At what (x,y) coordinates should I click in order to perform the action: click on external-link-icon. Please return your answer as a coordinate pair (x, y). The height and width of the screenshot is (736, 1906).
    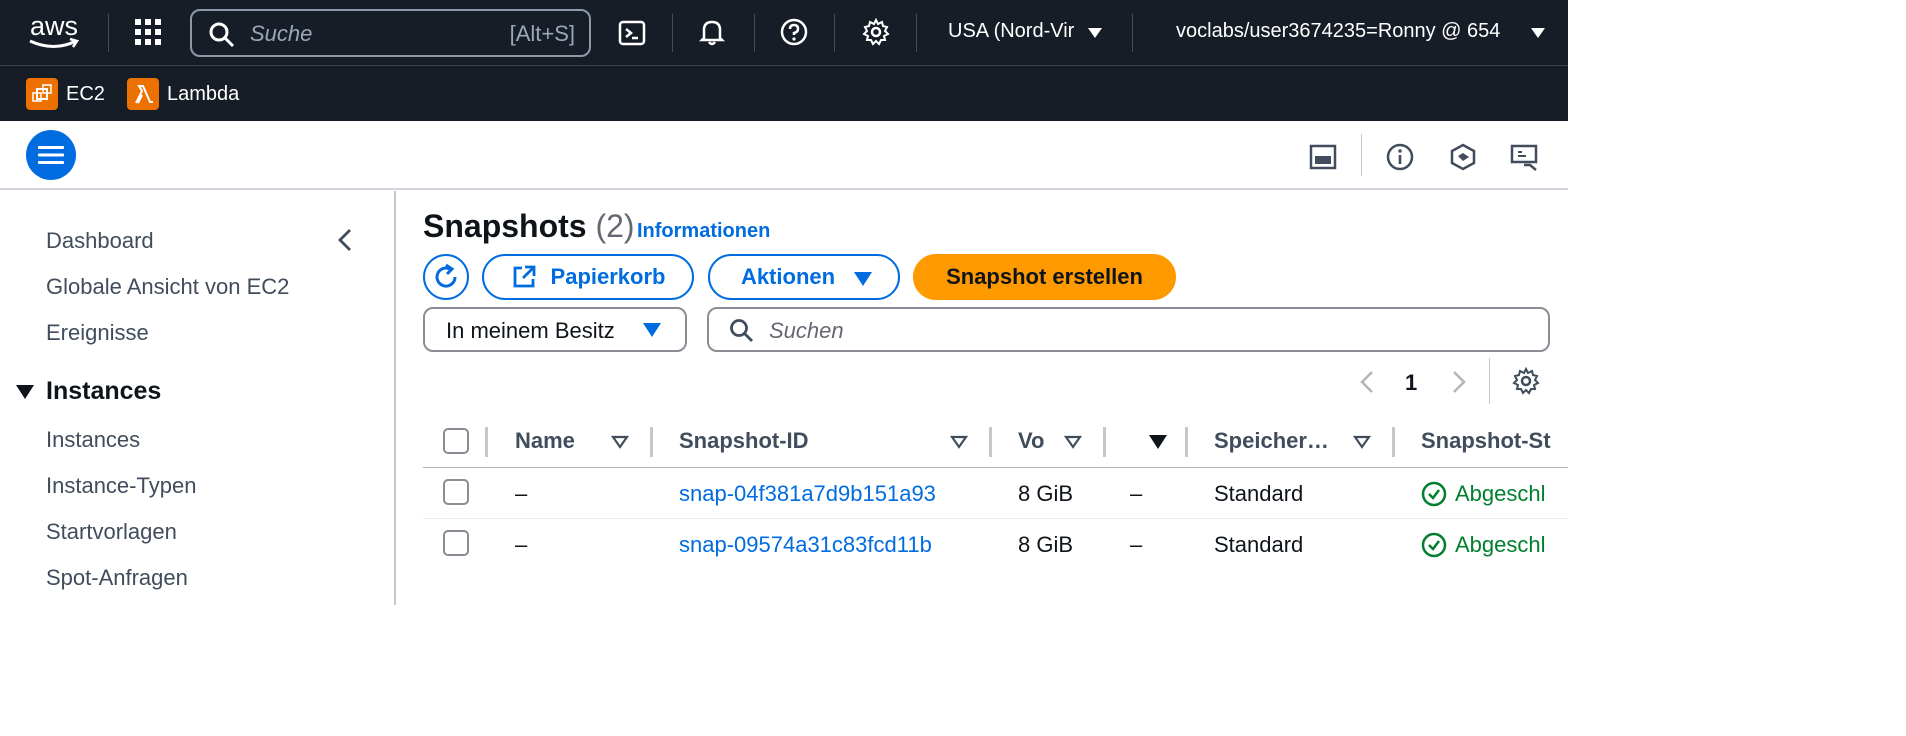
    Looking at the image, I should click on (524, 276).